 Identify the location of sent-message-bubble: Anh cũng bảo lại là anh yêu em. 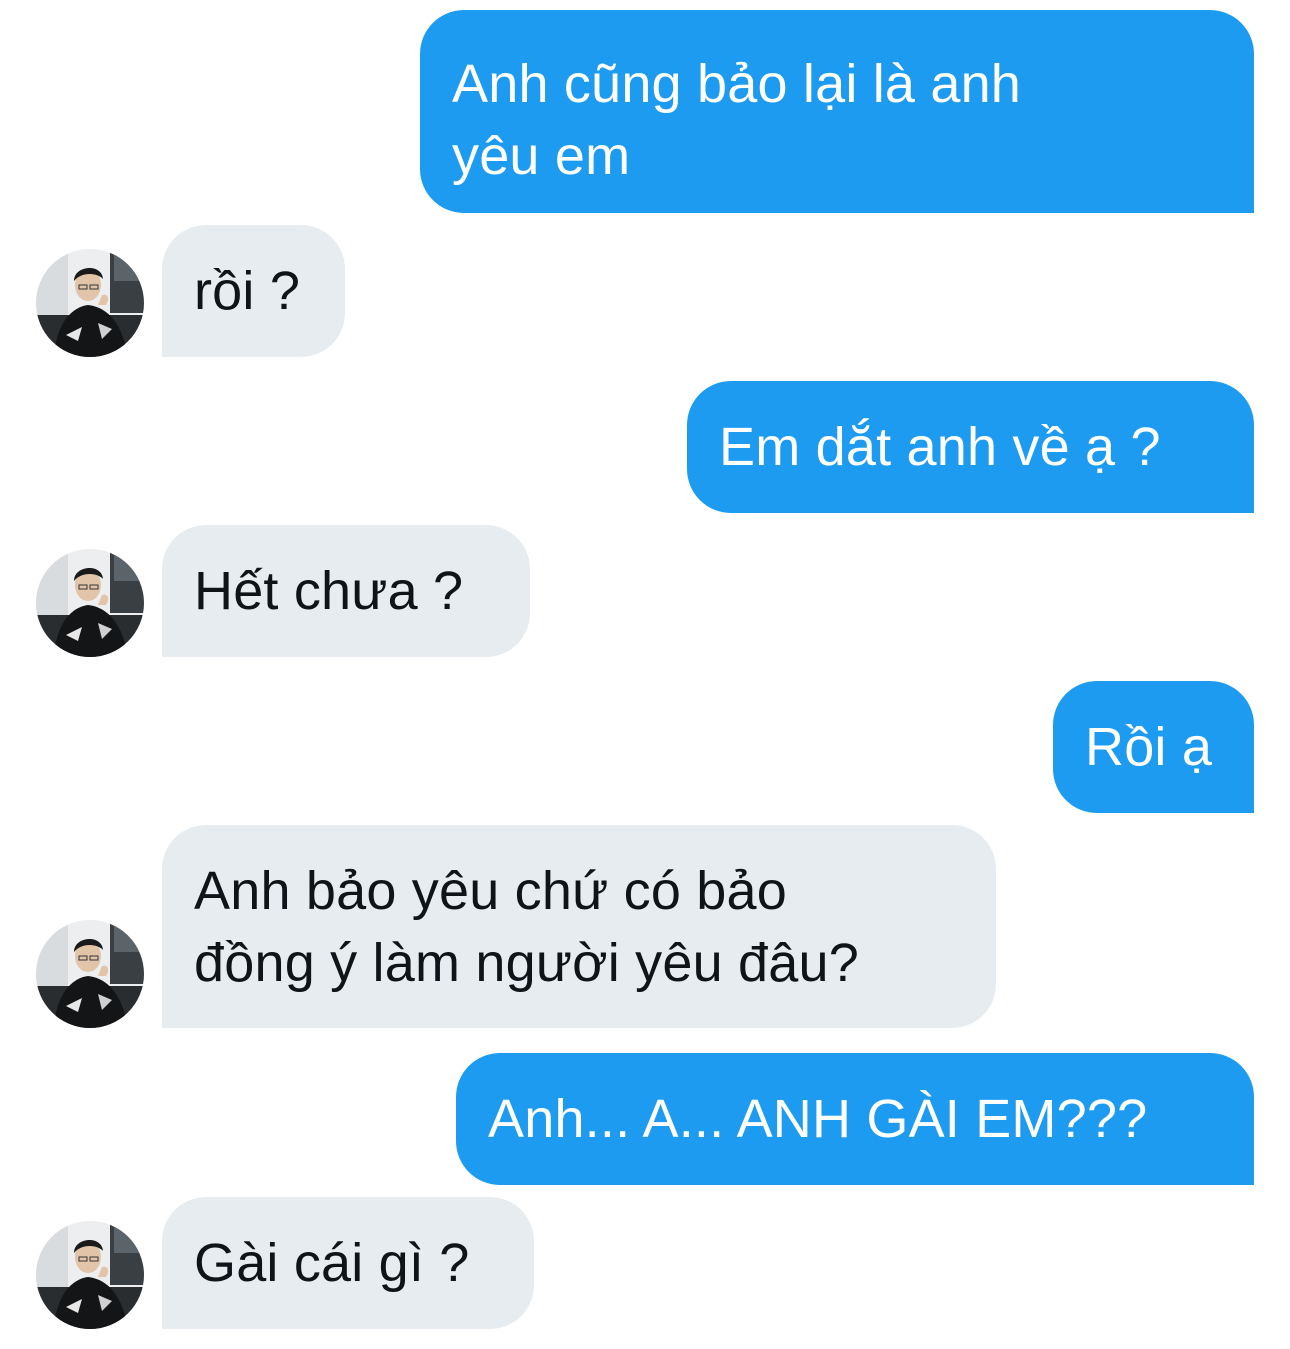
(837, 111).